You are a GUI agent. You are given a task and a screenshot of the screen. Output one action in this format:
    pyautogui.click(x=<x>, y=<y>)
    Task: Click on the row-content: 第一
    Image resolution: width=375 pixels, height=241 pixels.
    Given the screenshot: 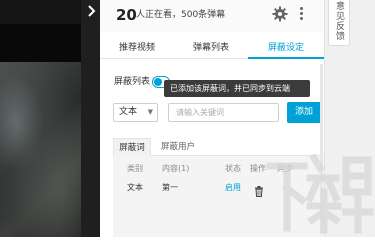 What is the action you would take?
    pyautogui.click(x=170, y=187)
    